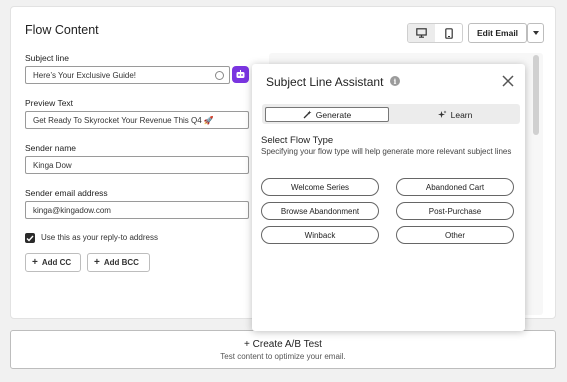 The image size is (567, 382). I want to click on phone-icon, so click(448, 33).